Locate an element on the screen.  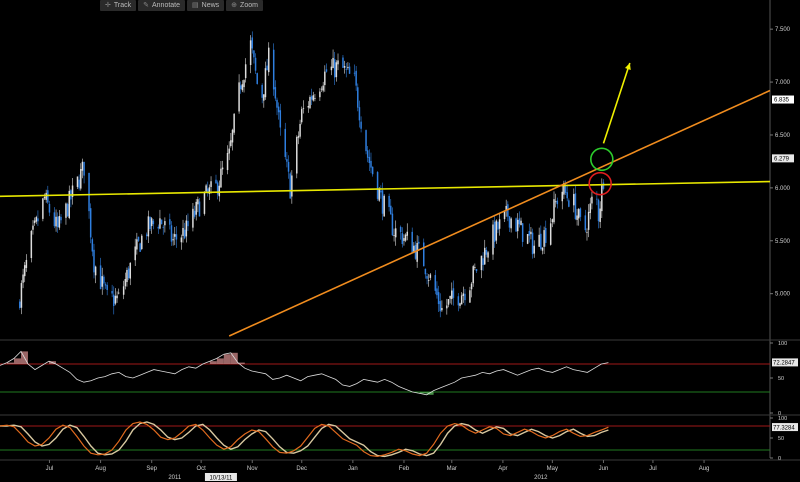
x-tick-label: Apr is located at coordinates (502, 469).